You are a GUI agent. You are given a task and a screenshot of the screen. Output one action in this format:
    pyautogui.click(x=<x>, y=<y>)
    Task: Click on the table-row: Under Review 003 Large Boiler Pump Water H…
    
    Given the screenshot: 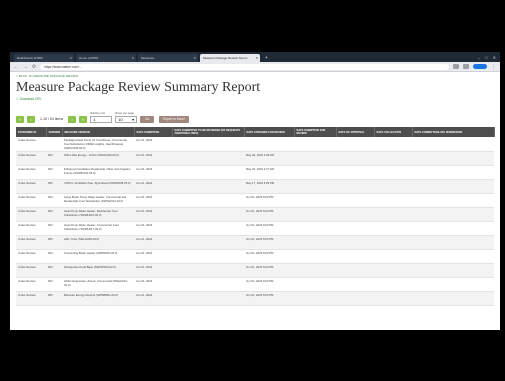 What is the action you would take?
    pyautogui.click(x=255, y=200)
    